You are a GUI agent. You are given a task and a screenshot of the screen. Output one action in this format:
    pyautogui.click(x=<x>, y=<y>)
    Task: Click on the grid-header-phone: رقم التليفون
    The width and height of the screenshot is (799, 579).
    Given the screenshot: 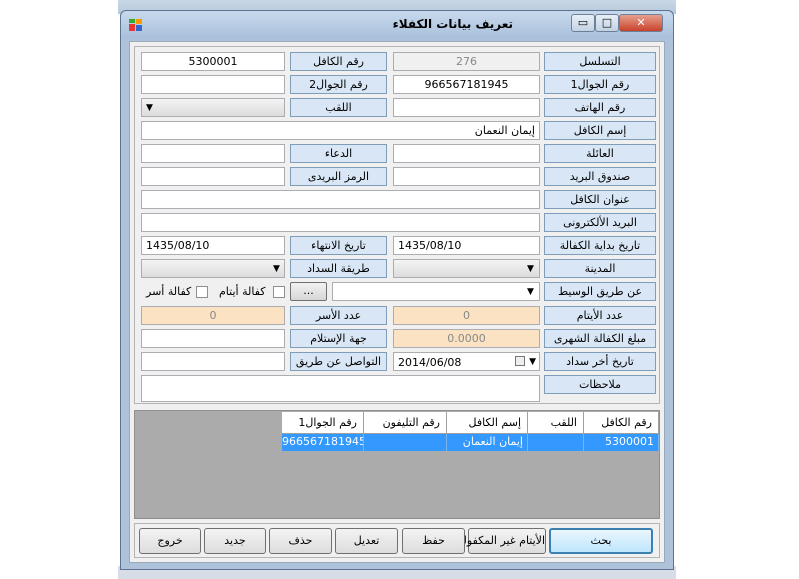 What is the action you would take?
    pyautogui.click(x=405, y=423)
    